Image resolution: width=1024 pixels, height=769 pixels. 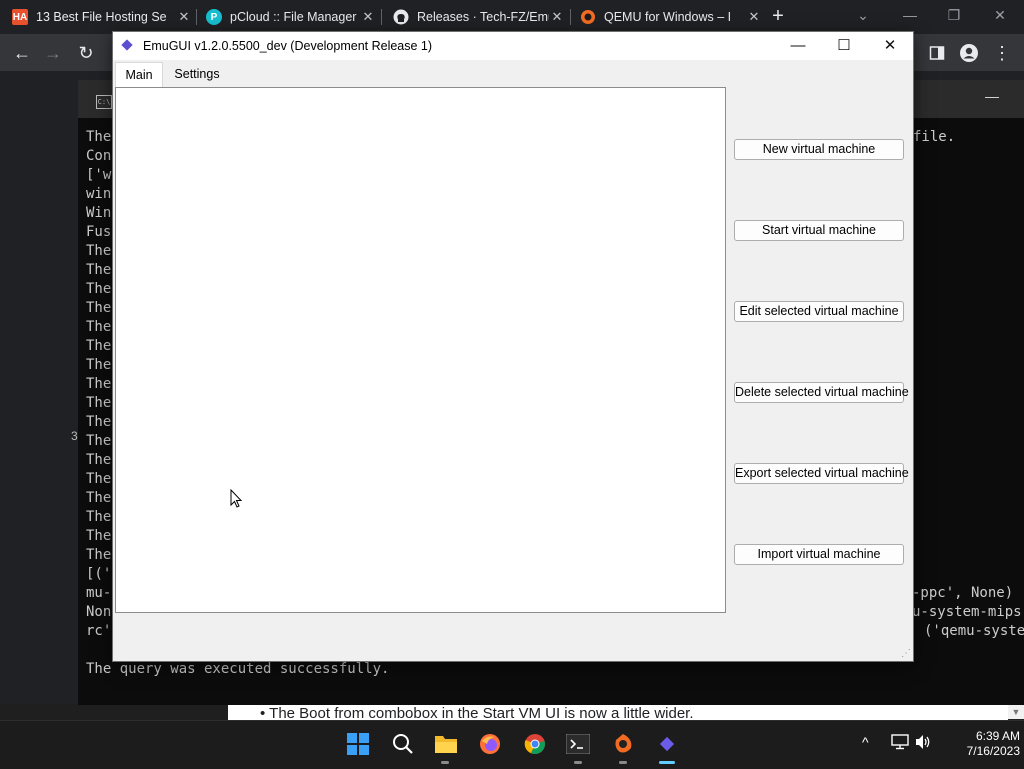 What do you see at coordinates (778, 16) in the screenshot?
I see `new-tab-button: +` at bounding box center [778, 16].